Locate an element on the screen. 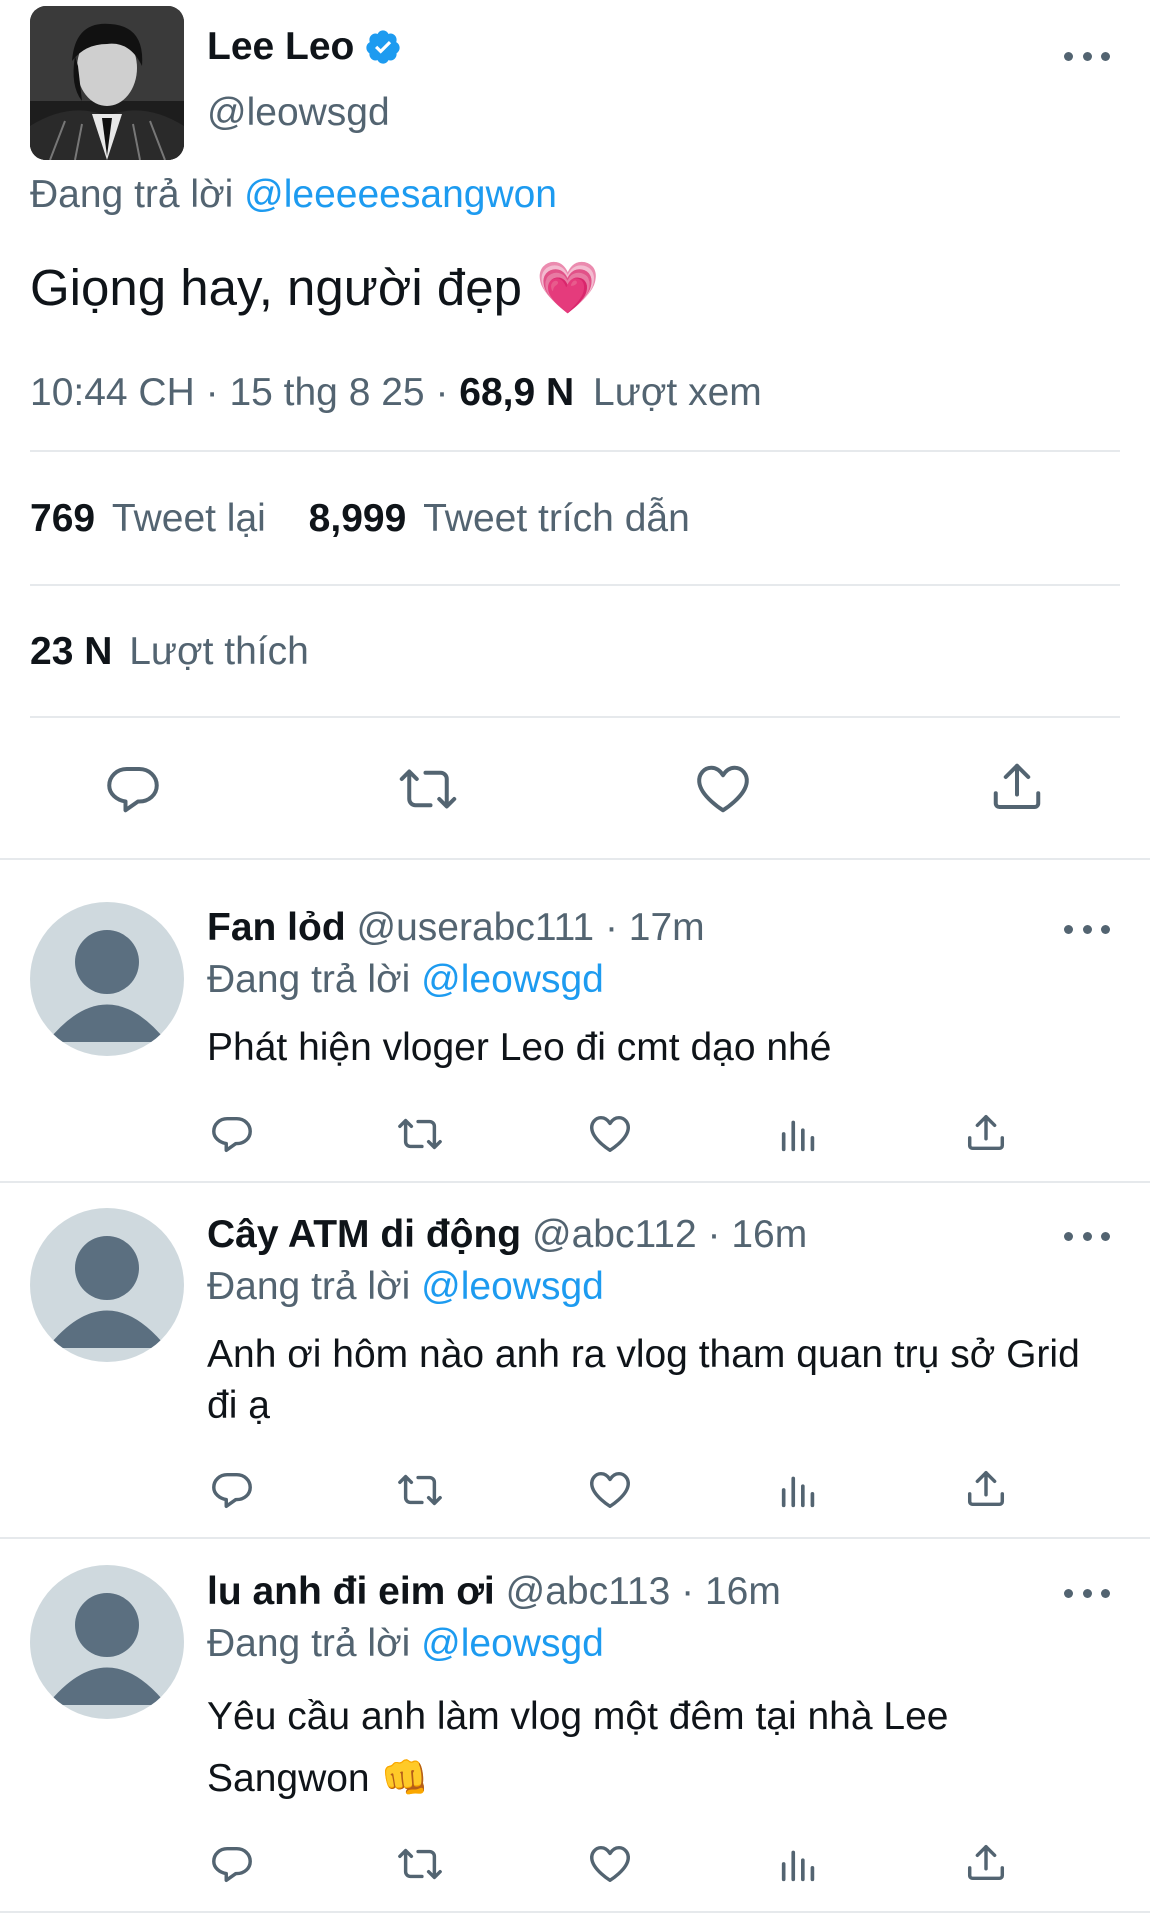  retweets-label: Tweet lại is located at coordinates (188, 518).